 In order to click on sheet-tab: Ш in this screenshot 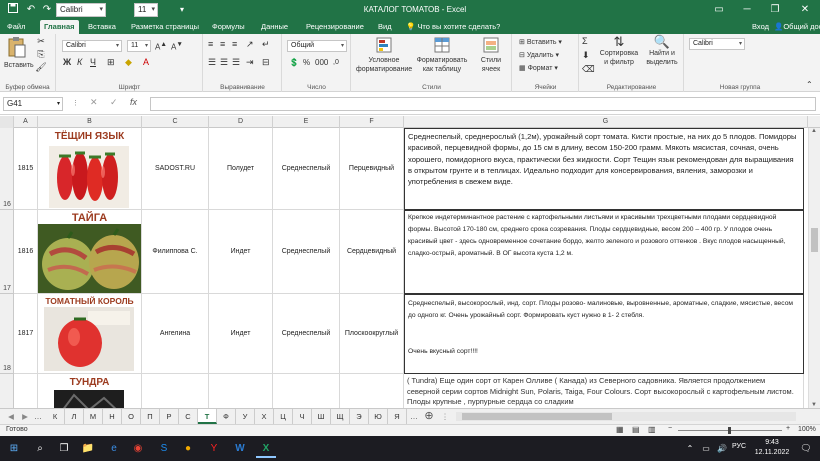, I will do `click(321, 416)`.